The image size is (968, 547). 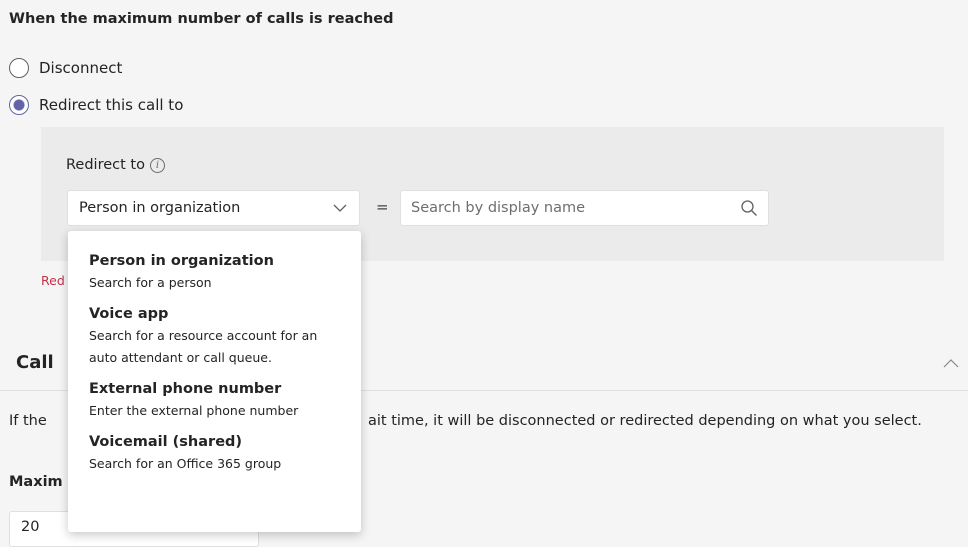 What do you see at coordinates (340, 208) in the screenshot?
I see `chevron-down-icon` at bounding box center [340, 208].